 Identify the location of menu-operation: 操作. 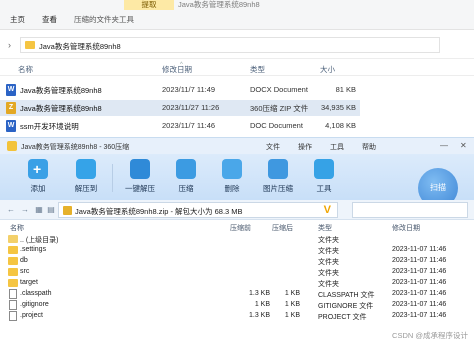
(305, 147).